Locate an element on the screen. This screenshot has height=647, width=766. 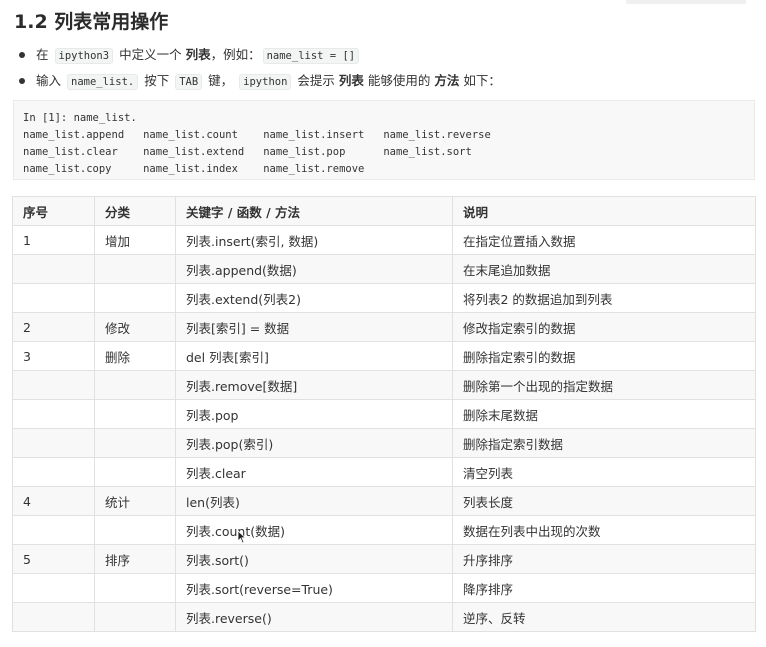
header-description: 说明 is located at coordinates (604, 211).